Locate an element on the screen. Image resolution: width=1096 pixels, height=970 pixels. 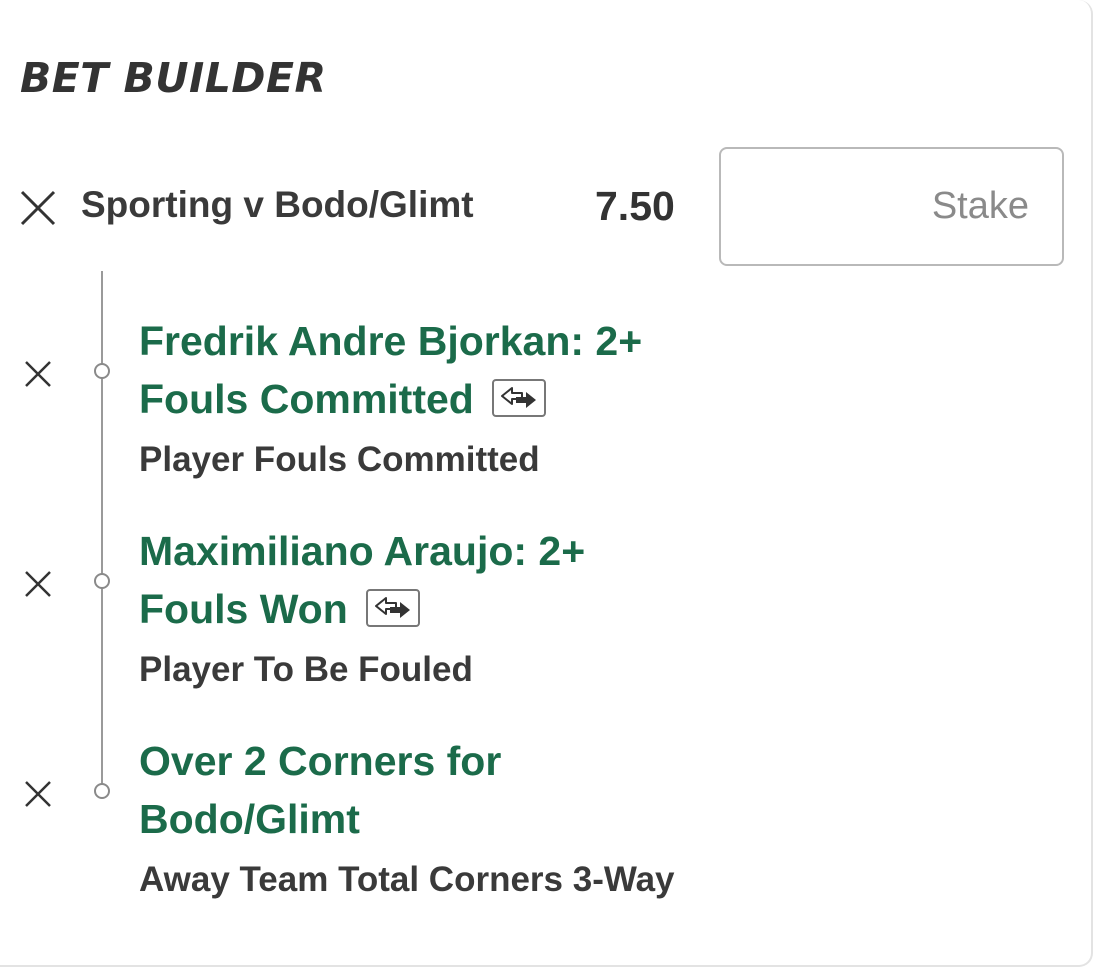
selection-title-line2: Fouls Committed is located at coordinates (306, 399).